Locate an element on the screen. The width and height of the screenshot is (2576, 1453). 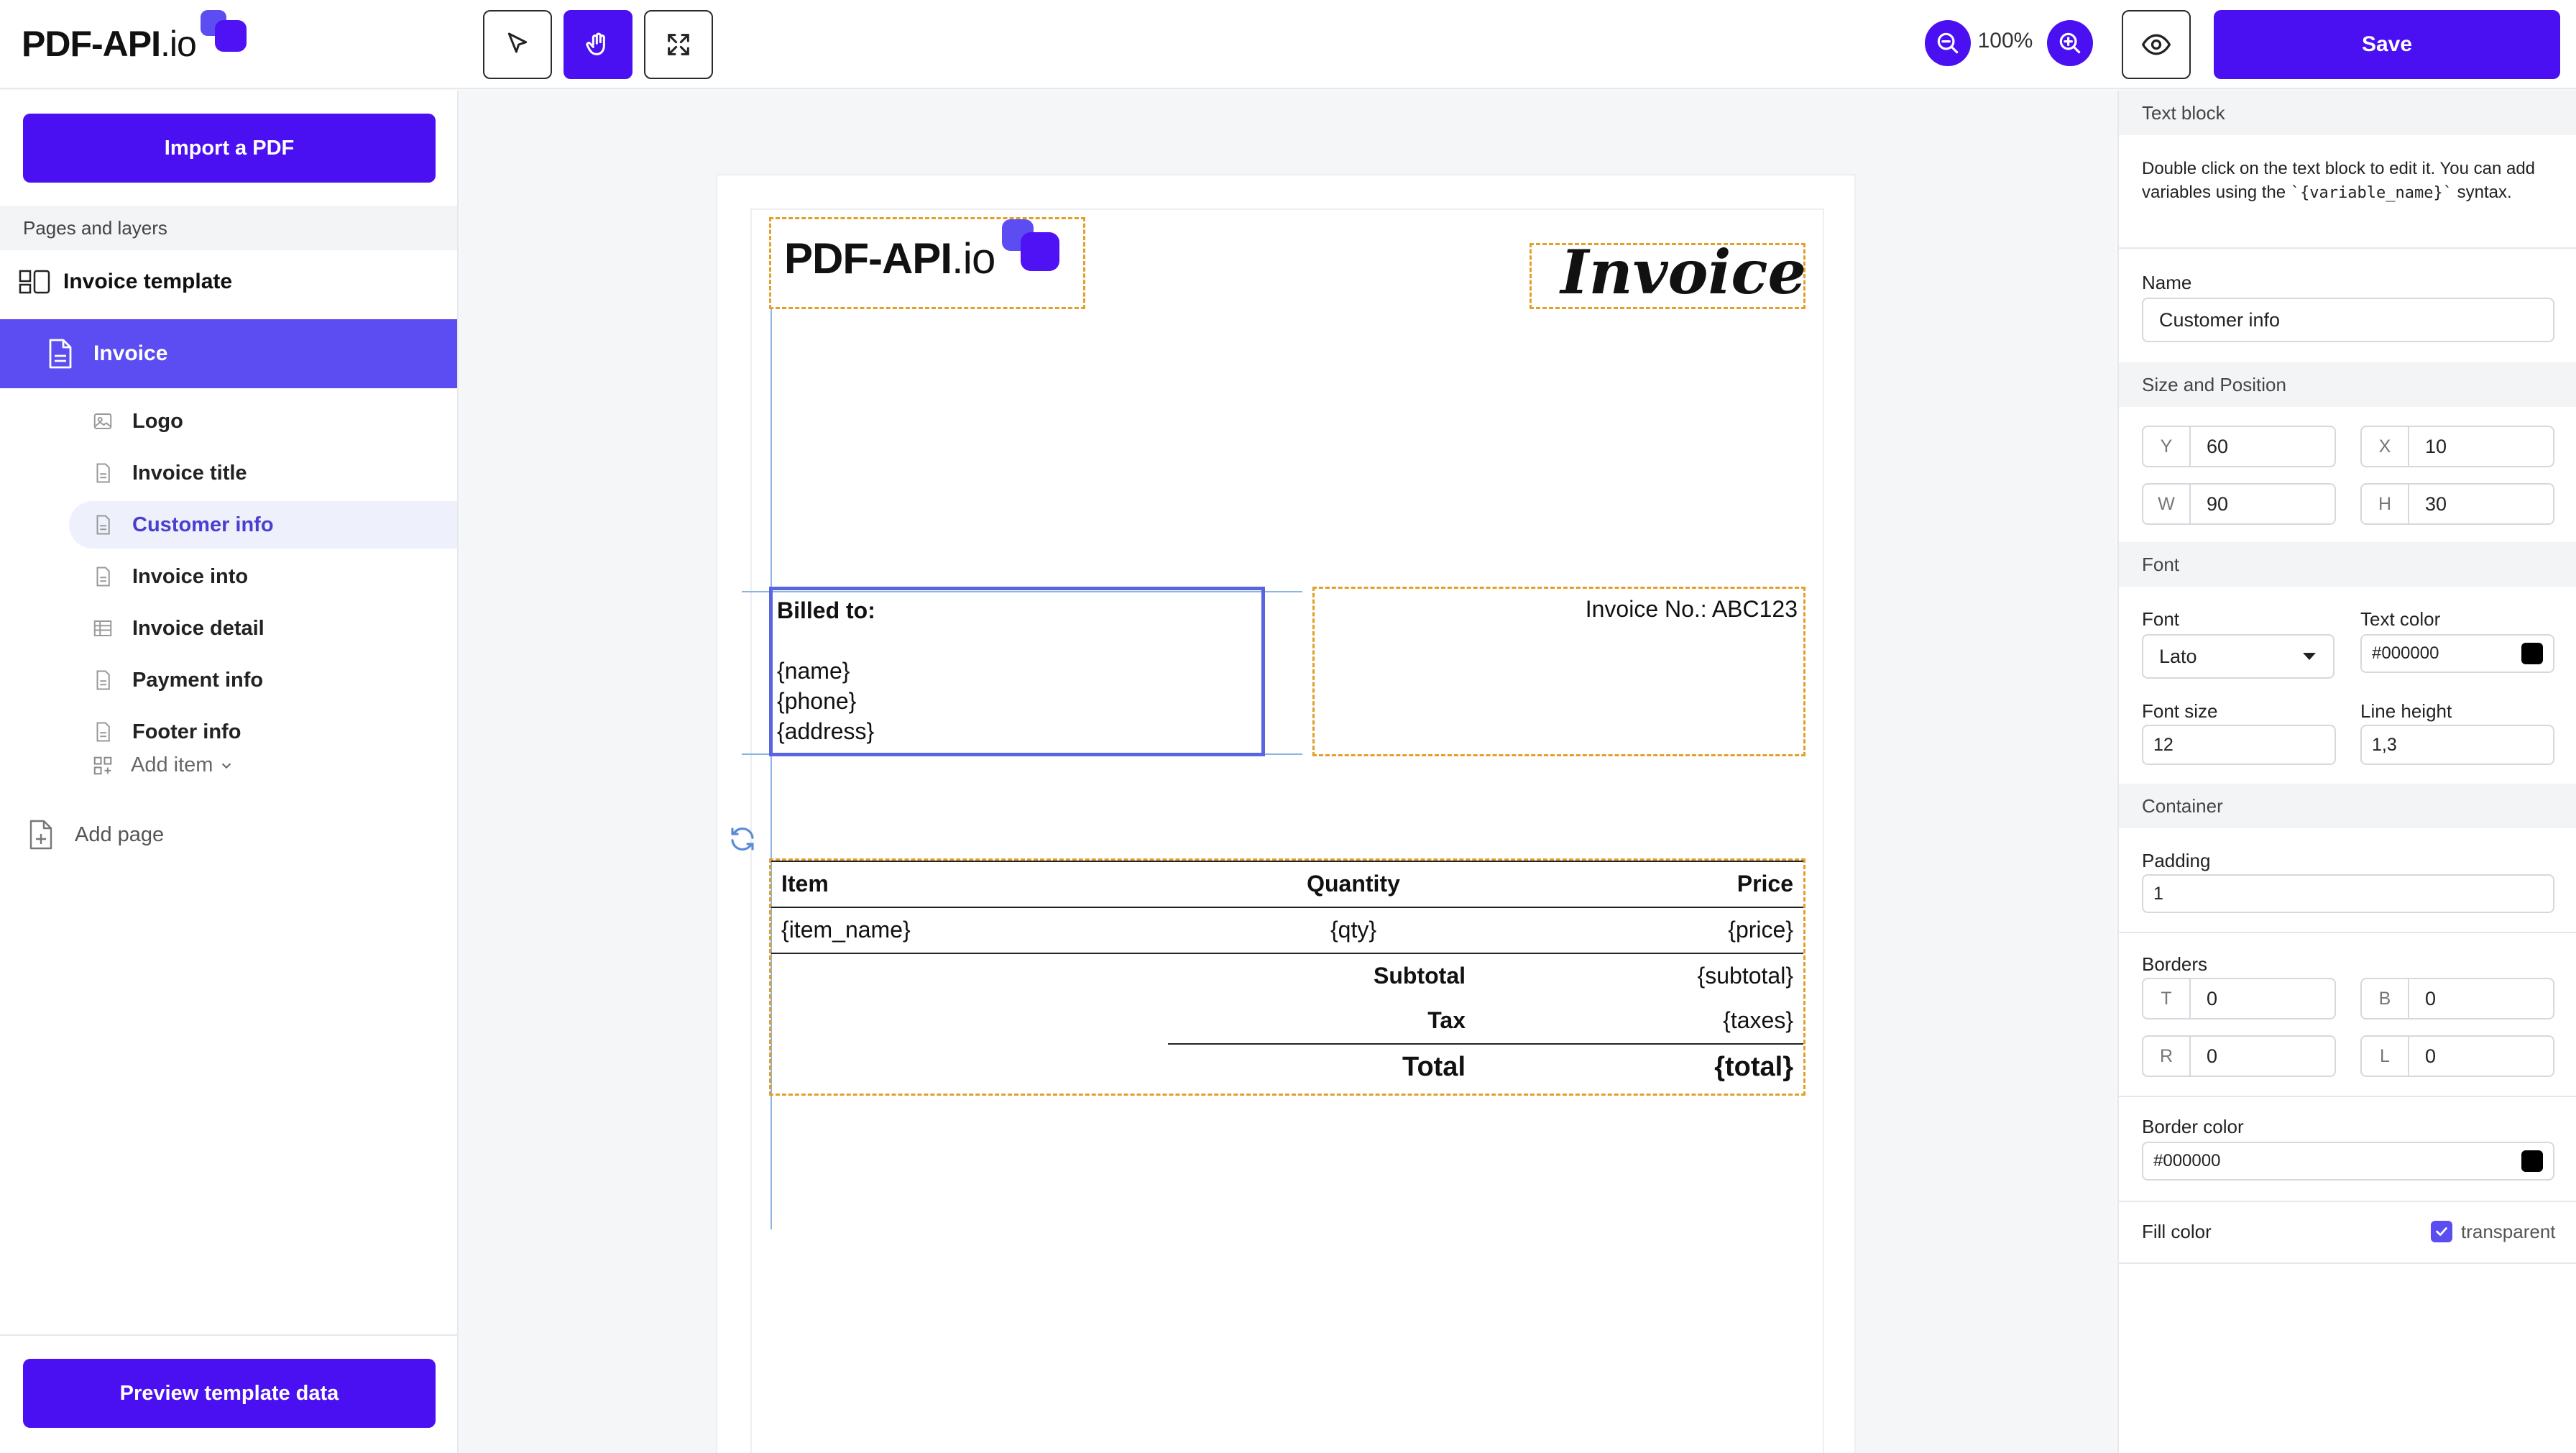
text-color-input: #000000 is located at coordinates (2457, 653).